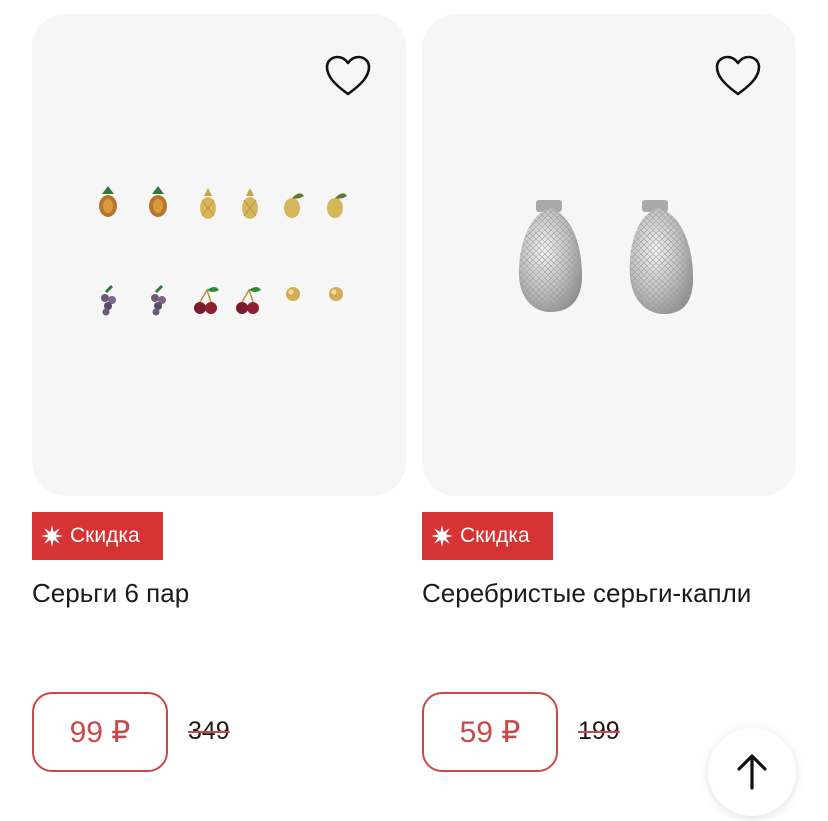 The image size is (828, 821). What do you see at coordinates (490, 732) in the screenshot?
I see `current-price: 59 ₽` at bounding box center [490, 732].